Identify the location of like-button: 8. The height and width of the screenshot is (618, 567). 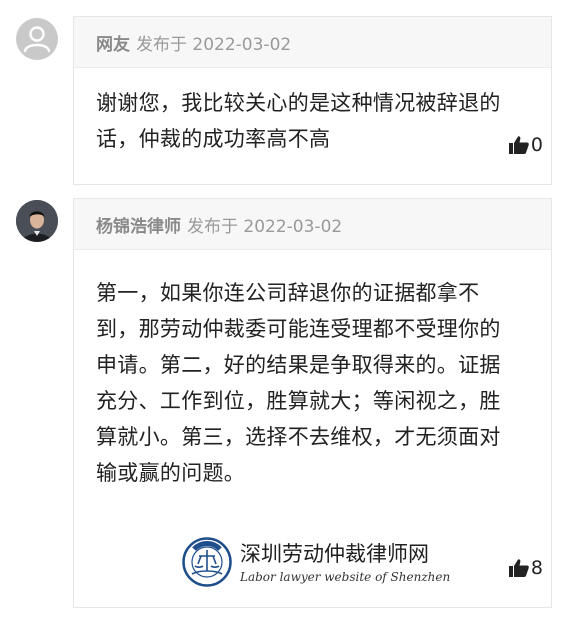
(525, 568).